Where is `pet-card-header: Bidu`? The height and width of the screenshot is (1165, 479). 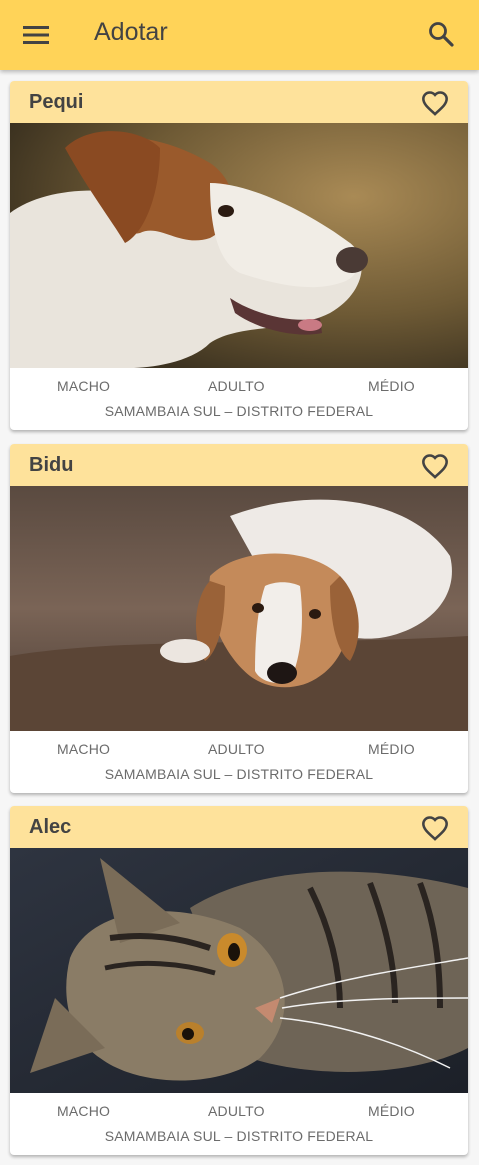
pet-card-header: Bidu is located at coordinates (239, 465).